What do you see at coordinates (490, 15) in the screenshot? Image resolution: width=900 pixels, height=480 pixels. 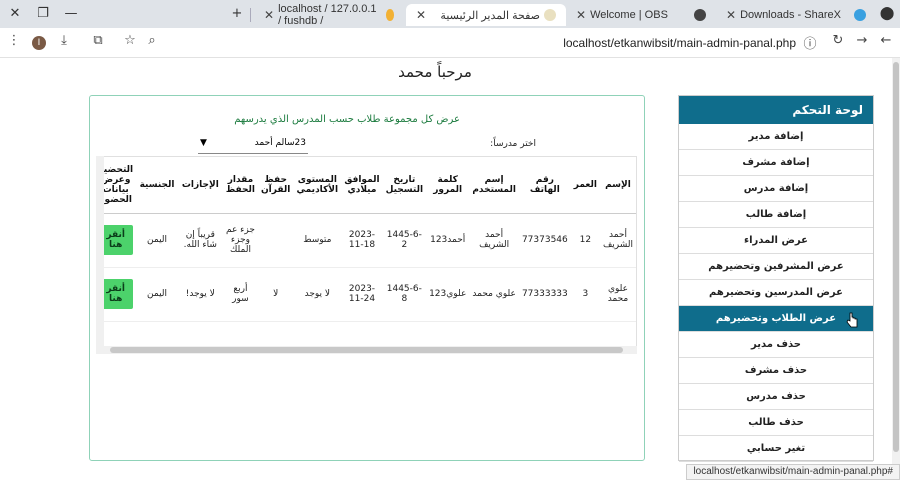 I see `tab-title: صفحة المدير الرئيسية` at bounding box center [490, 15].